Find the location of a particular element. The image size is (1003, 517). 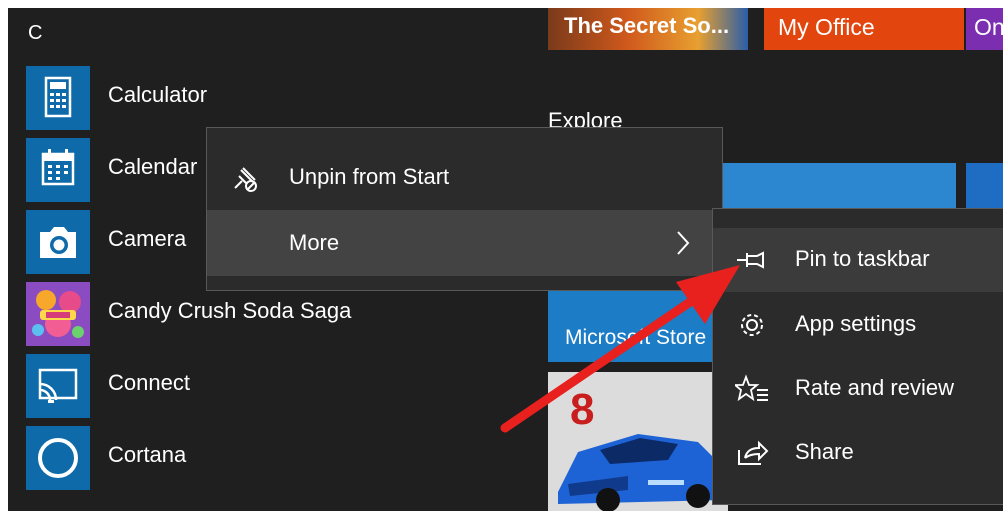

share-icon is located at coordinates (753, 452).